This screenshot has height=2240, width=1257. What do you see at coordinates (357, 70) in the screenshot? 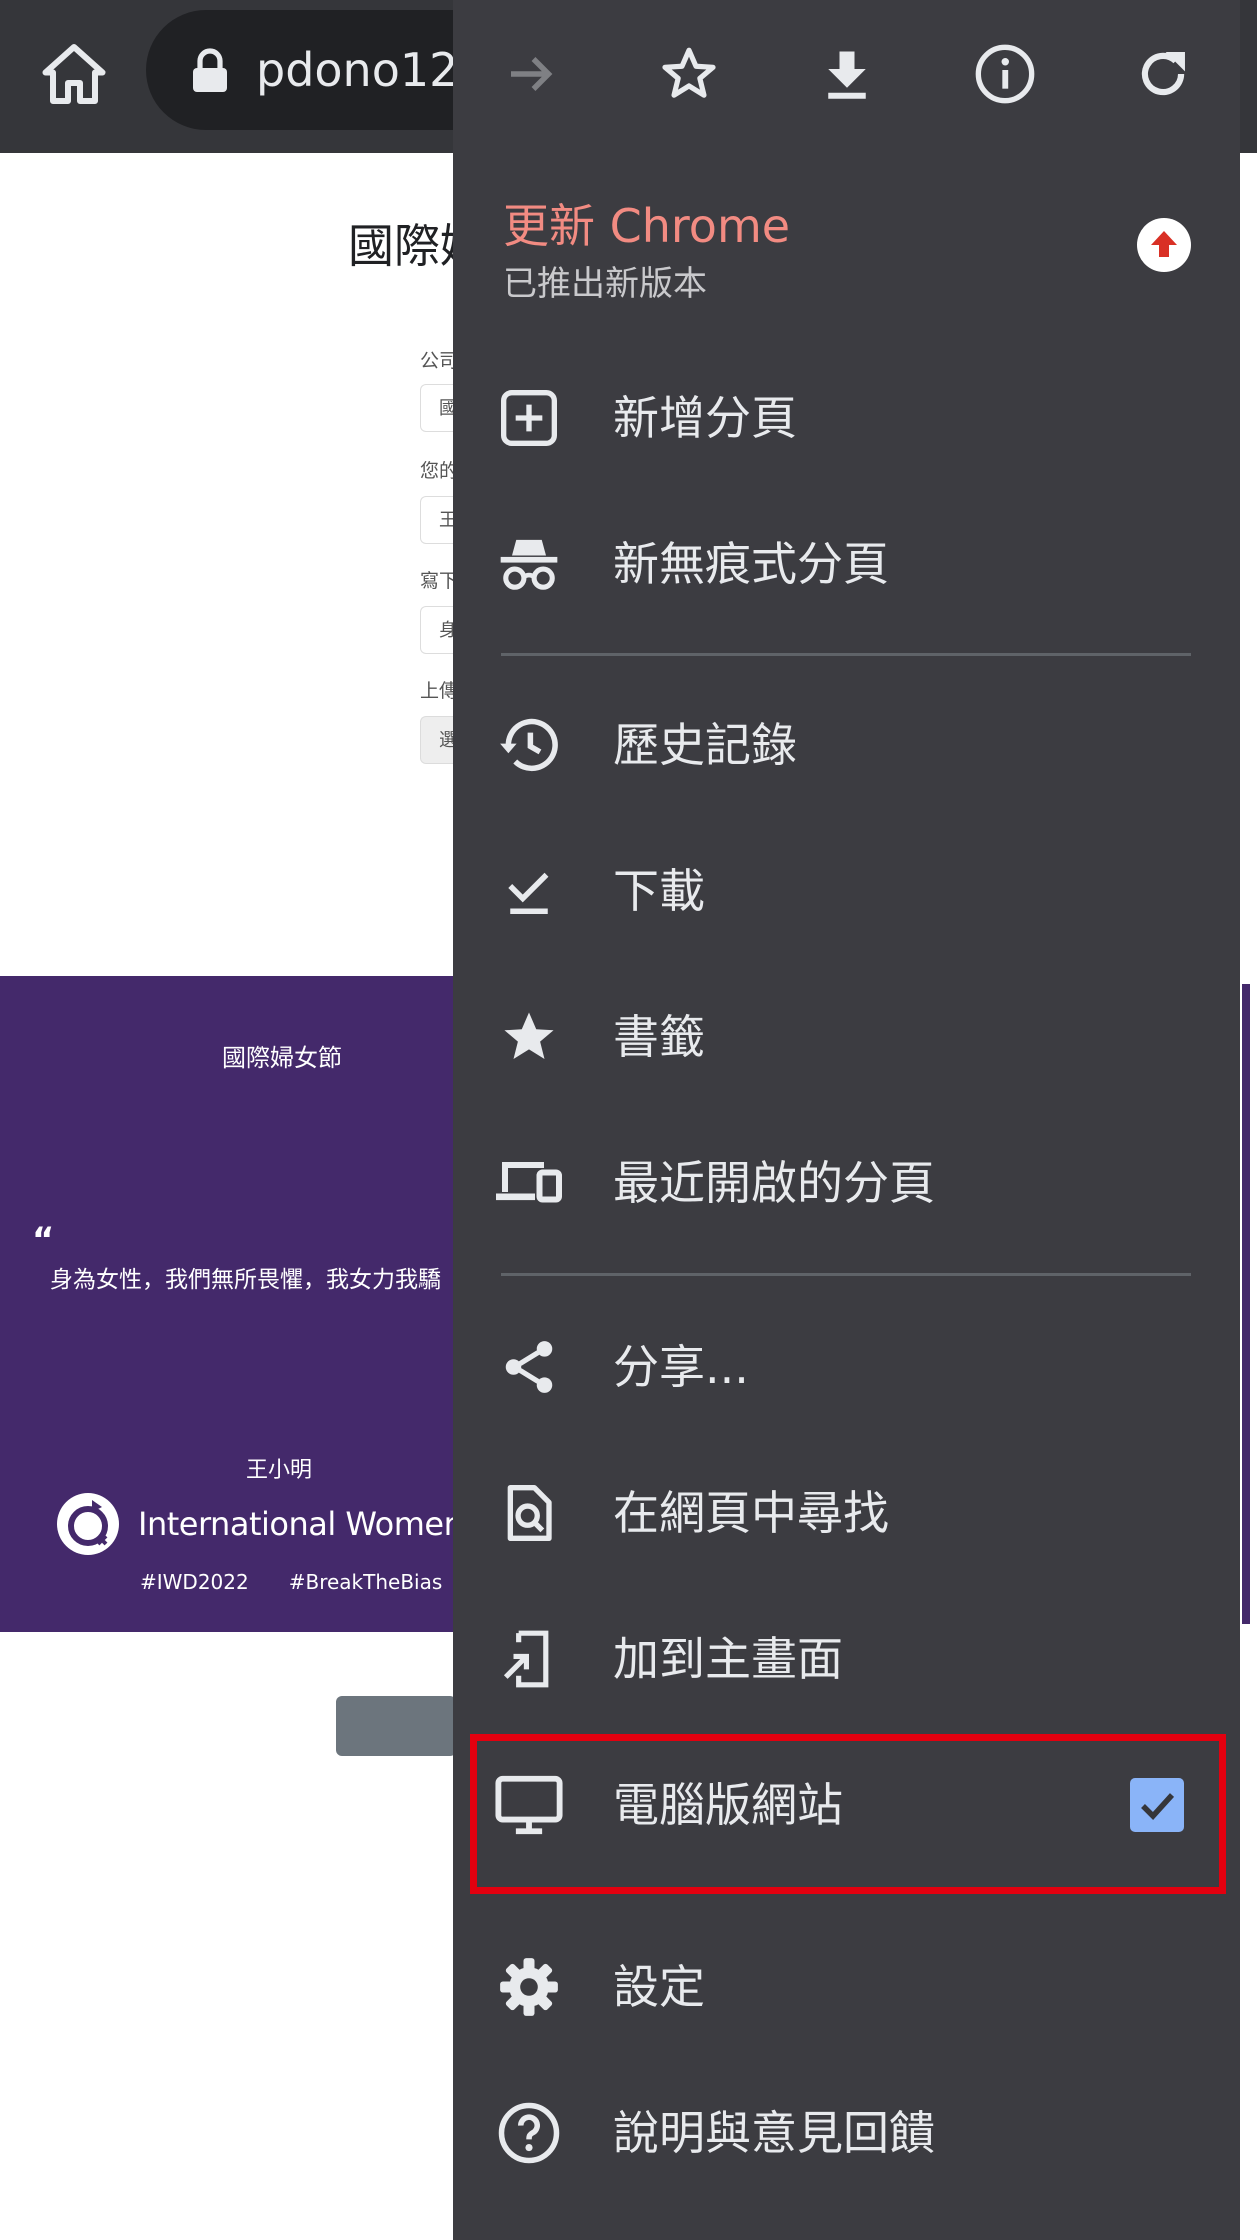
I see `url-text: pdono12` at bounding box center [357, 70].